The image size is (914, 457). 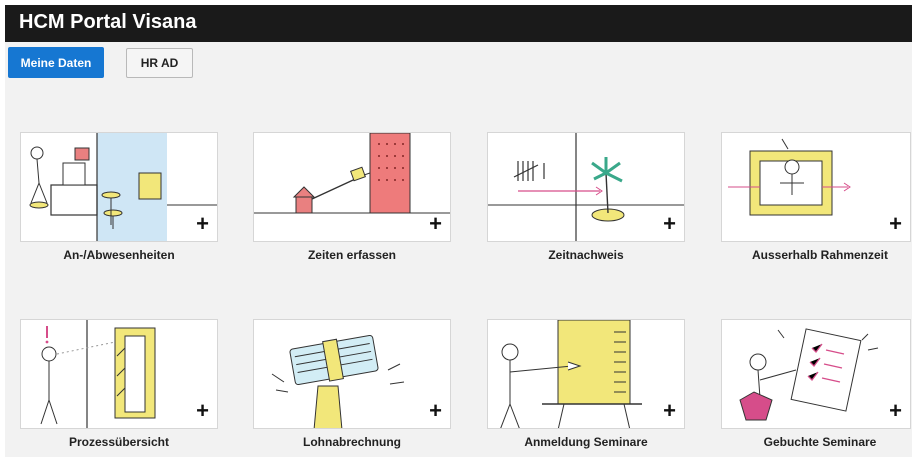 What do you see at coordinates (586, 255) in the screenshot?
I see `tile-label: Zeitnachweis` at bounding box center [586, 255].